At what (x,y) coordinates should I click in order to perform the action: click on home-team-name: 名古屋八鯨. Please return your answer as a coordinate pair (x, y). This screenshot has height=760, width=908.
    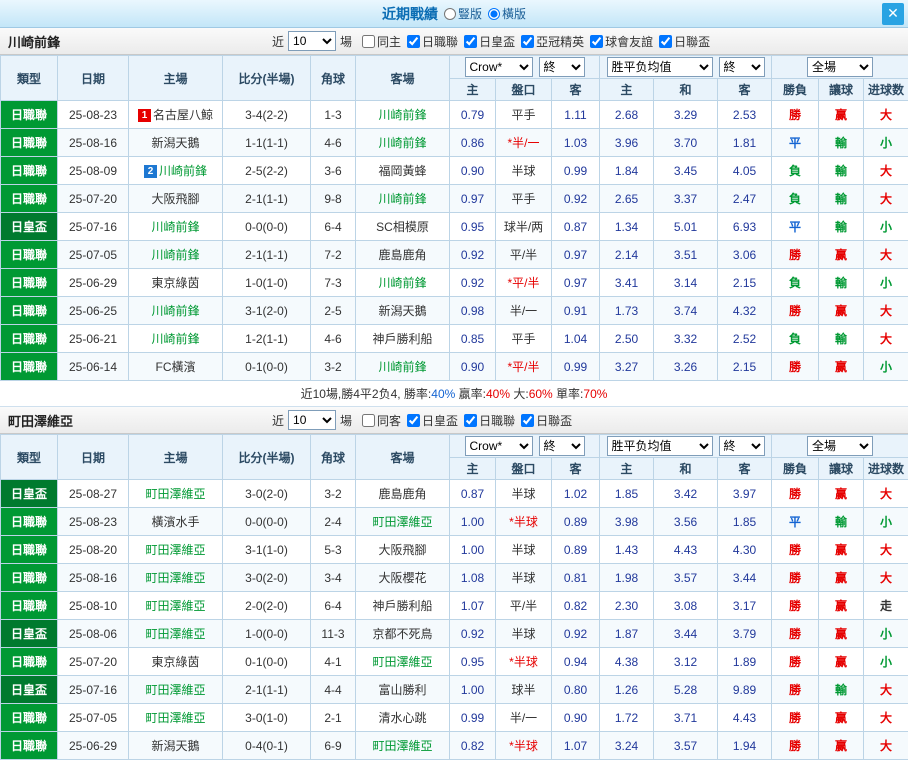
    Looking at the image, I should click on (183, 115).